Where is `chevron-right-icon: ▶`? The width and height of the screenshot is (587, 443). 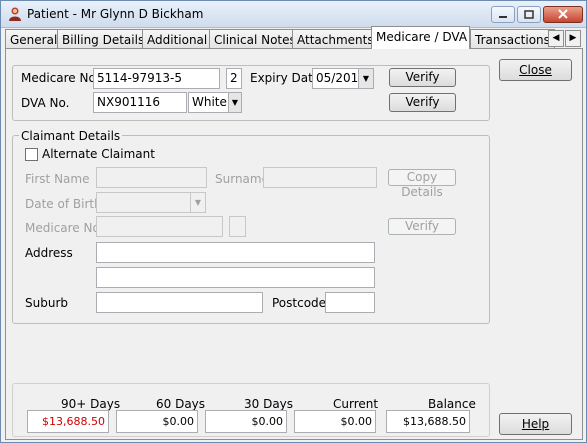
chevron-right-icon: ▶ is located at coordinates (573, 38).